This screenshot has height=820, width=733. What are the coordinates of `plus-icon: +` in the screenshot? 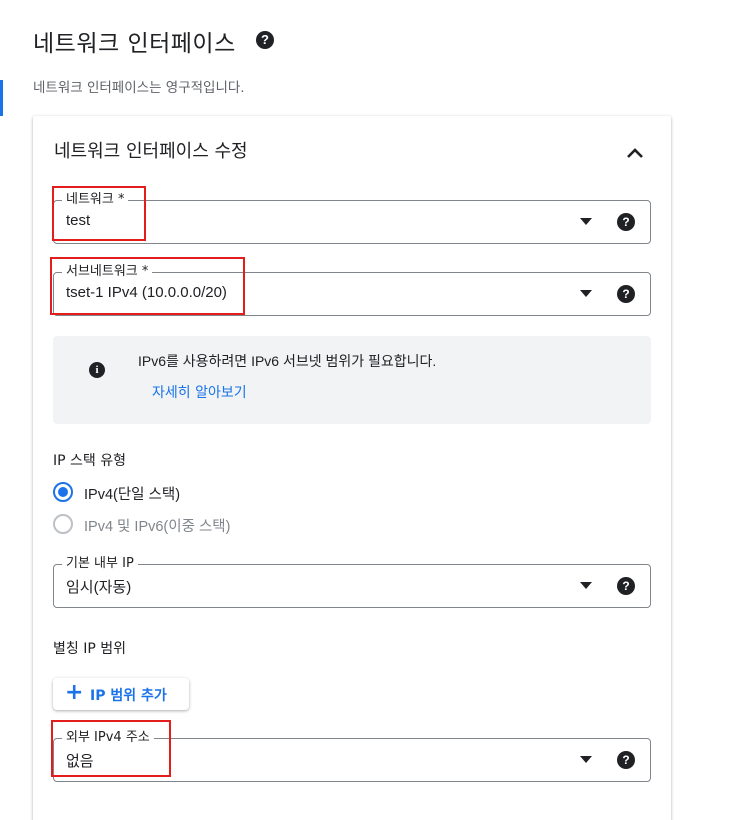 It's located at (74, 692).